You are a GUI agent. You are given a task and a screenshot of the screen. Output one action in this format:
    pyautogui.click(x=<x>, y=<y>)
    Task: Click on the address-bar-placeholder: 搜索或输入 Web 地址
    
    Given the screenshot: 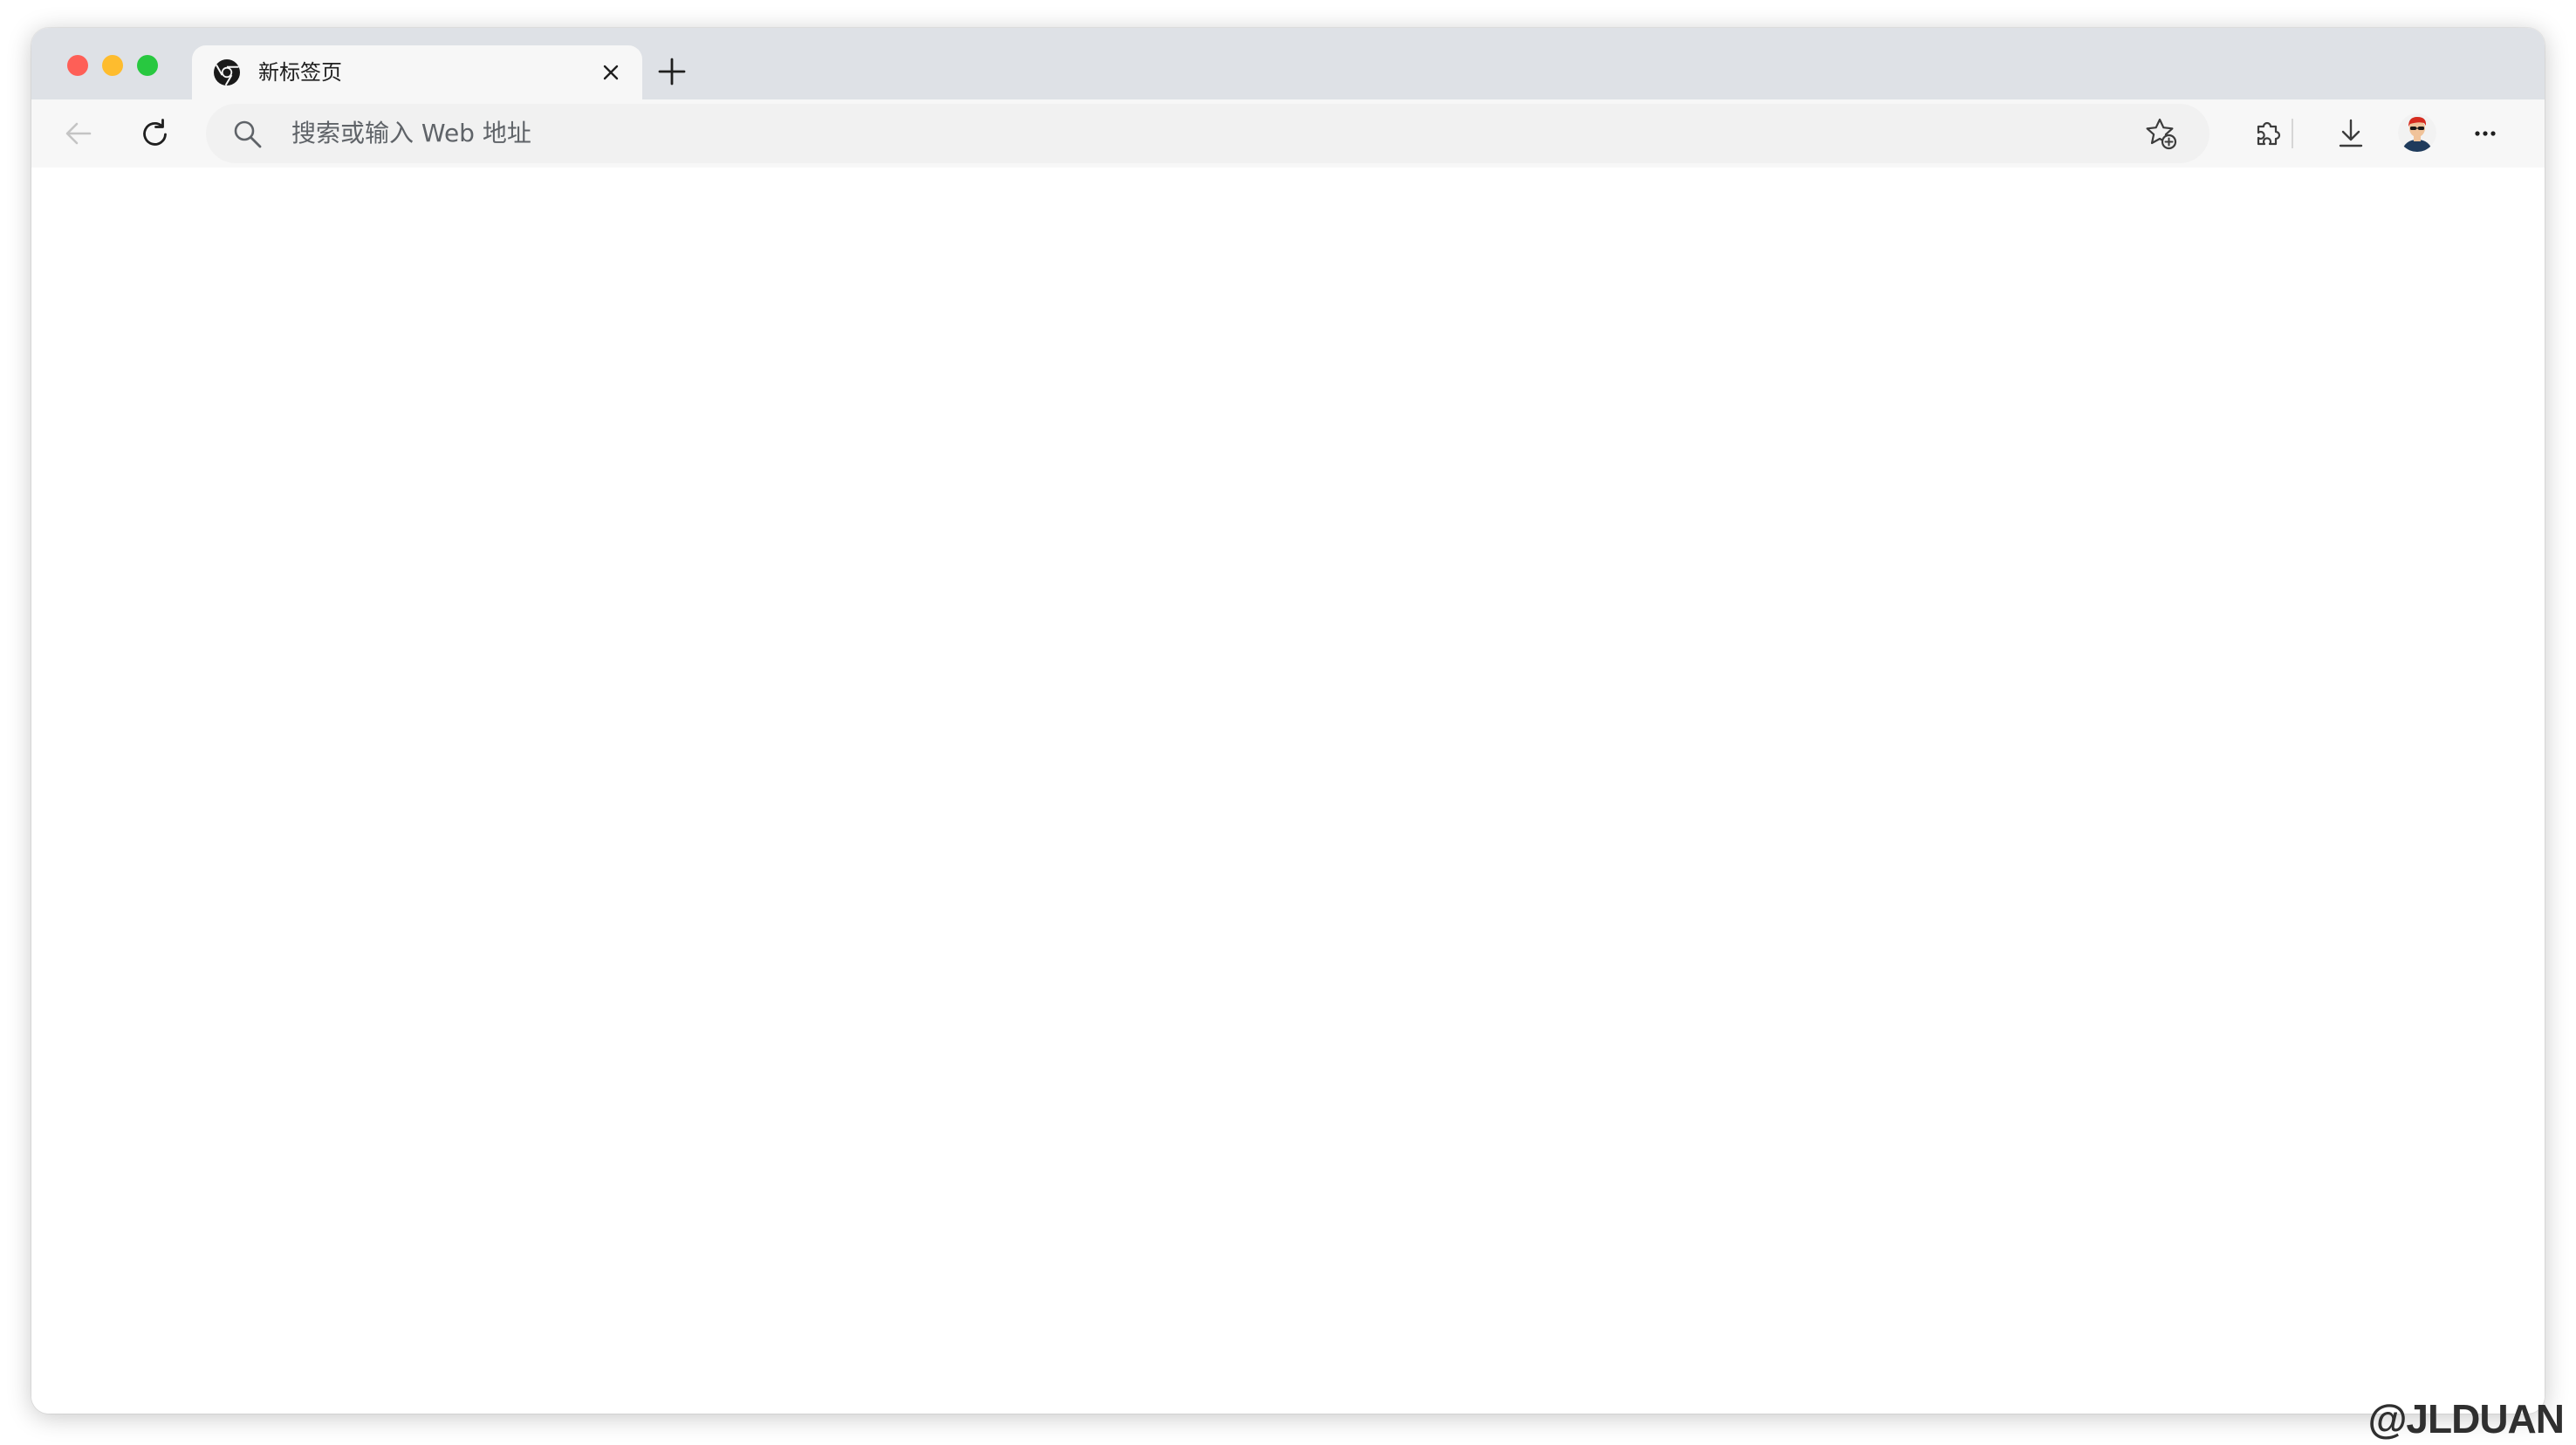 What is the action you would take?
    pyautogui.click(x=411, y=133)
    